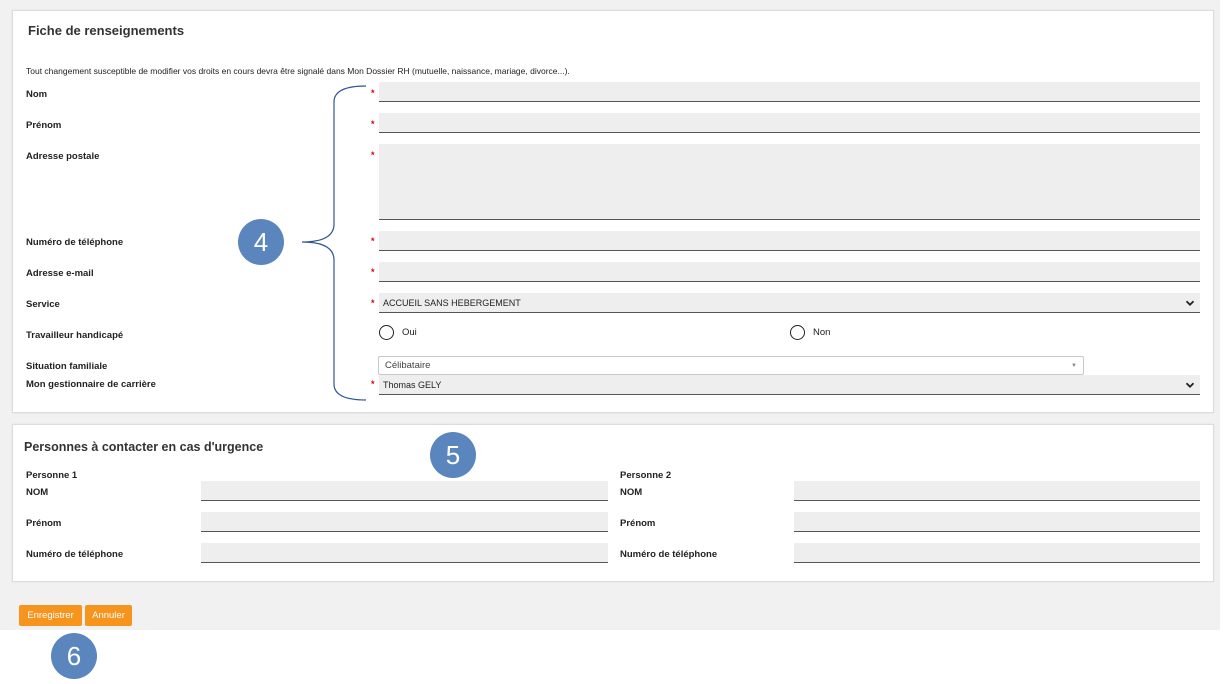  I want to click on situation-value: Célibataire, so click(408, 365).